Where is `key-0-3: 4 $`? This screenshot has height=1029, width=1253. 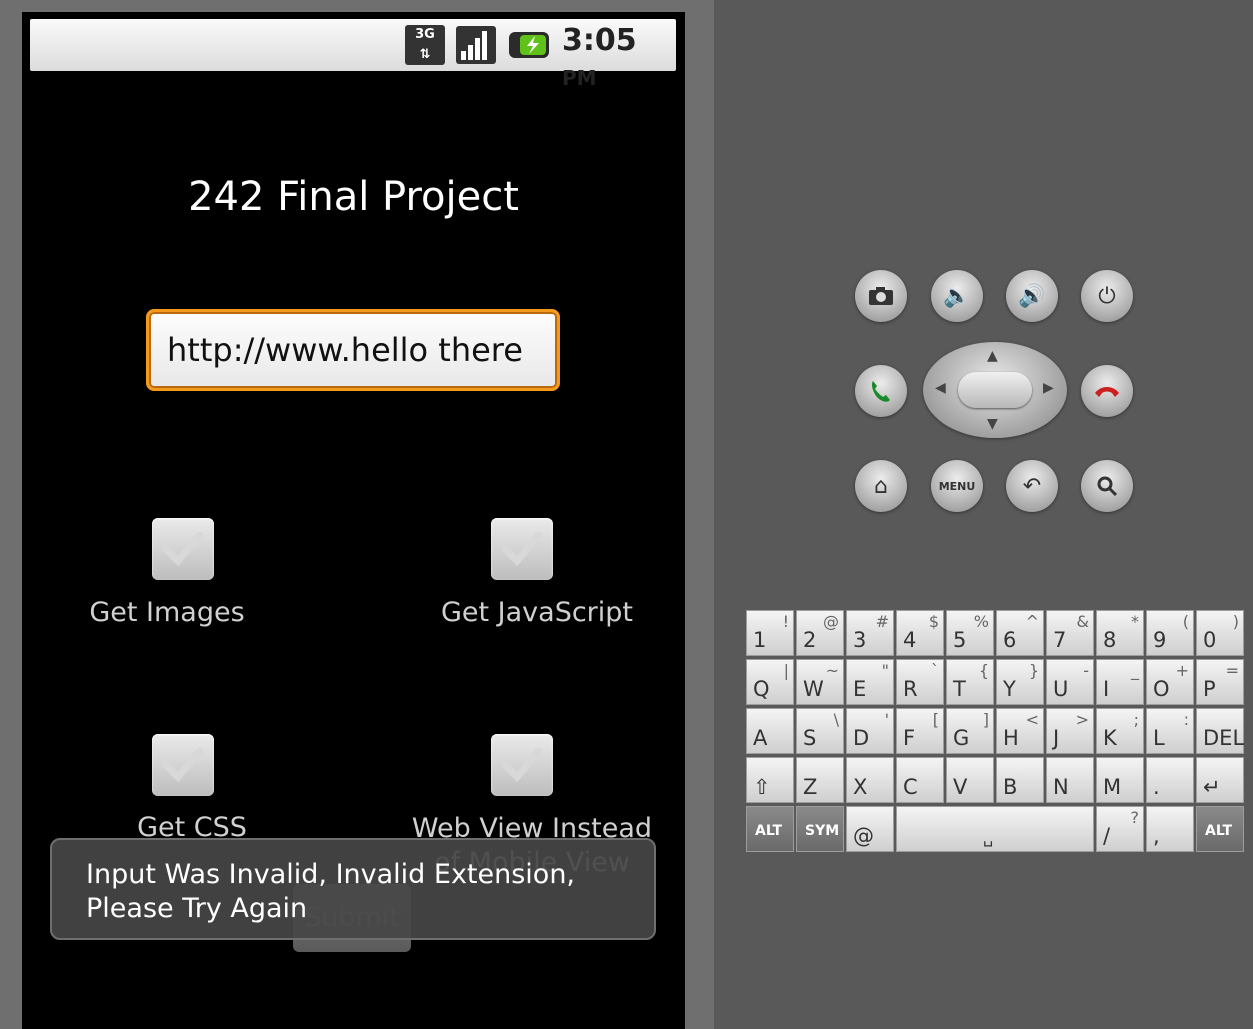 key-0-3: 4 $ is located at coordinates (920, 633).